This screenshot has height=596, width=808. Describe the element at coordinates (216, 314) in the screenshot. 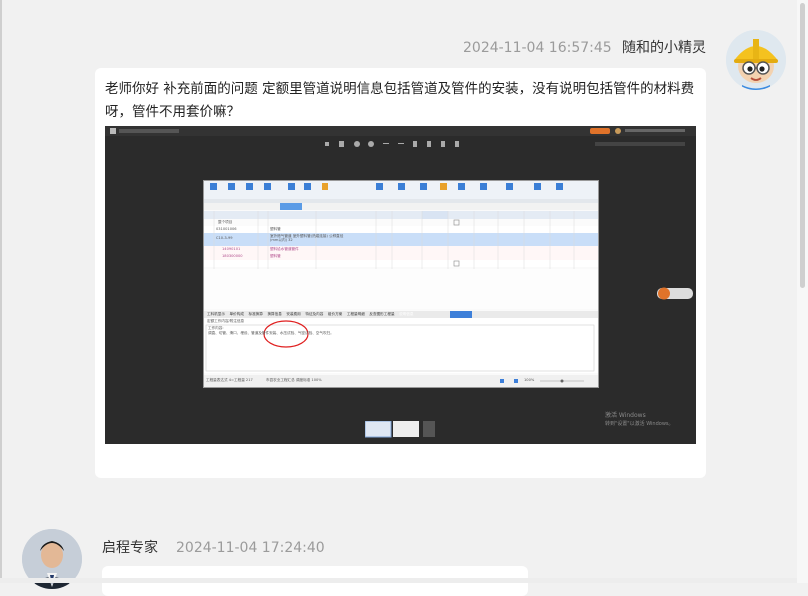

I see `tab-label: 工料机显示` at that location.